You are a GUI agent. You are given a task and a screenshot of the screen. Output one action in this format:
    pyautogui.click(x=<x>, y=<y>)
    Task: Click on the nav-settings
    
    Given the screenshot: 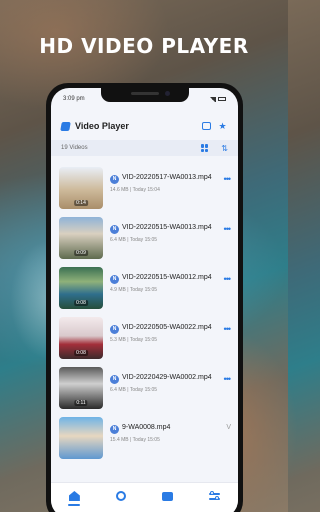 What is the action you would take?
    pyautogui.click(x=215, y=501)
    